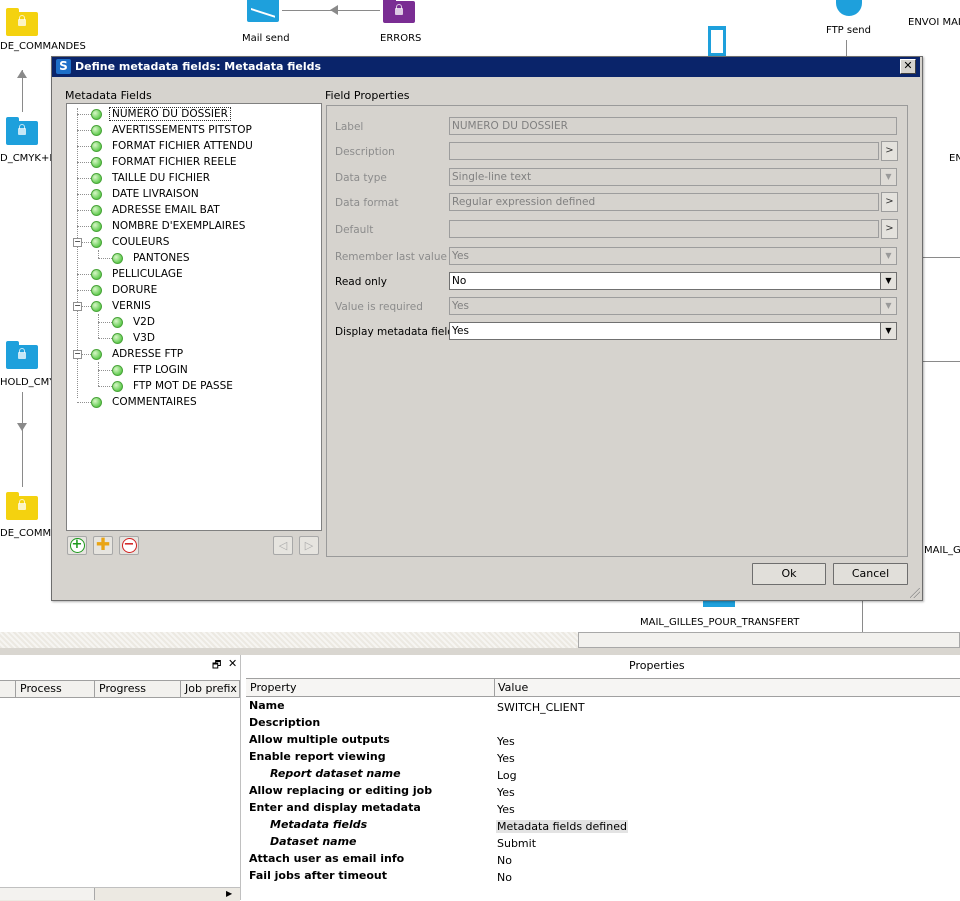  I want to click on move-down-button: ▷, so click(309, 545).